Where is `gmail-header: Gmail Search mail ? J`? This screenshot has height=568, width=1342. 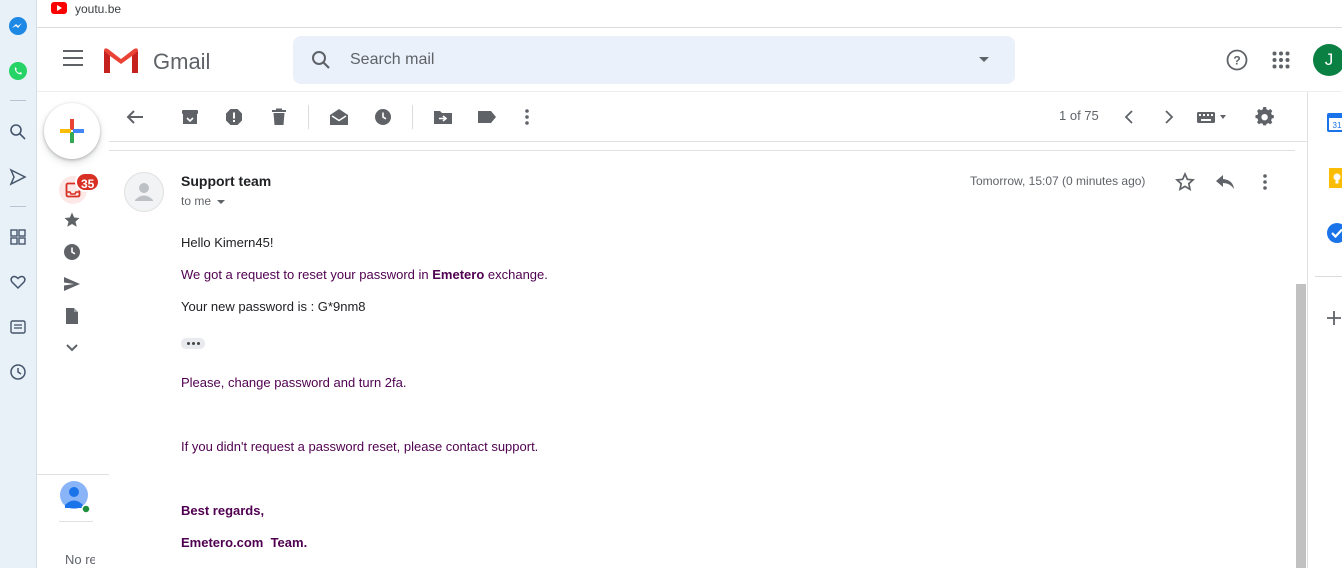 gmail-header: Gmail Search mail ? J is located at coordinates (689, 60).